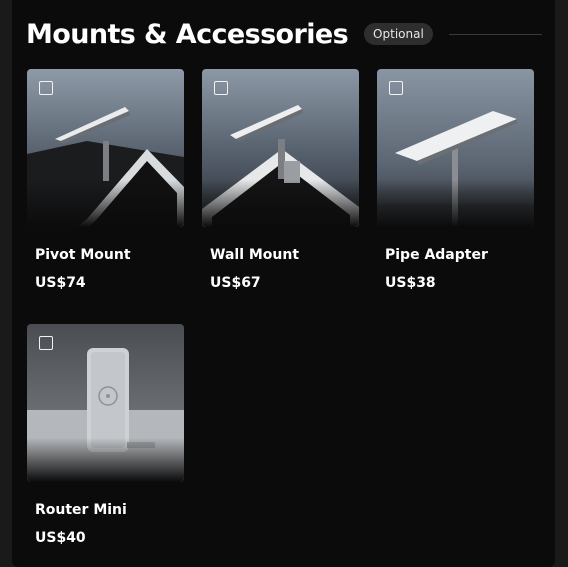  Describe the element at coordinates (105, 403) in the screenshot. I see `router-mini-image` at that location.